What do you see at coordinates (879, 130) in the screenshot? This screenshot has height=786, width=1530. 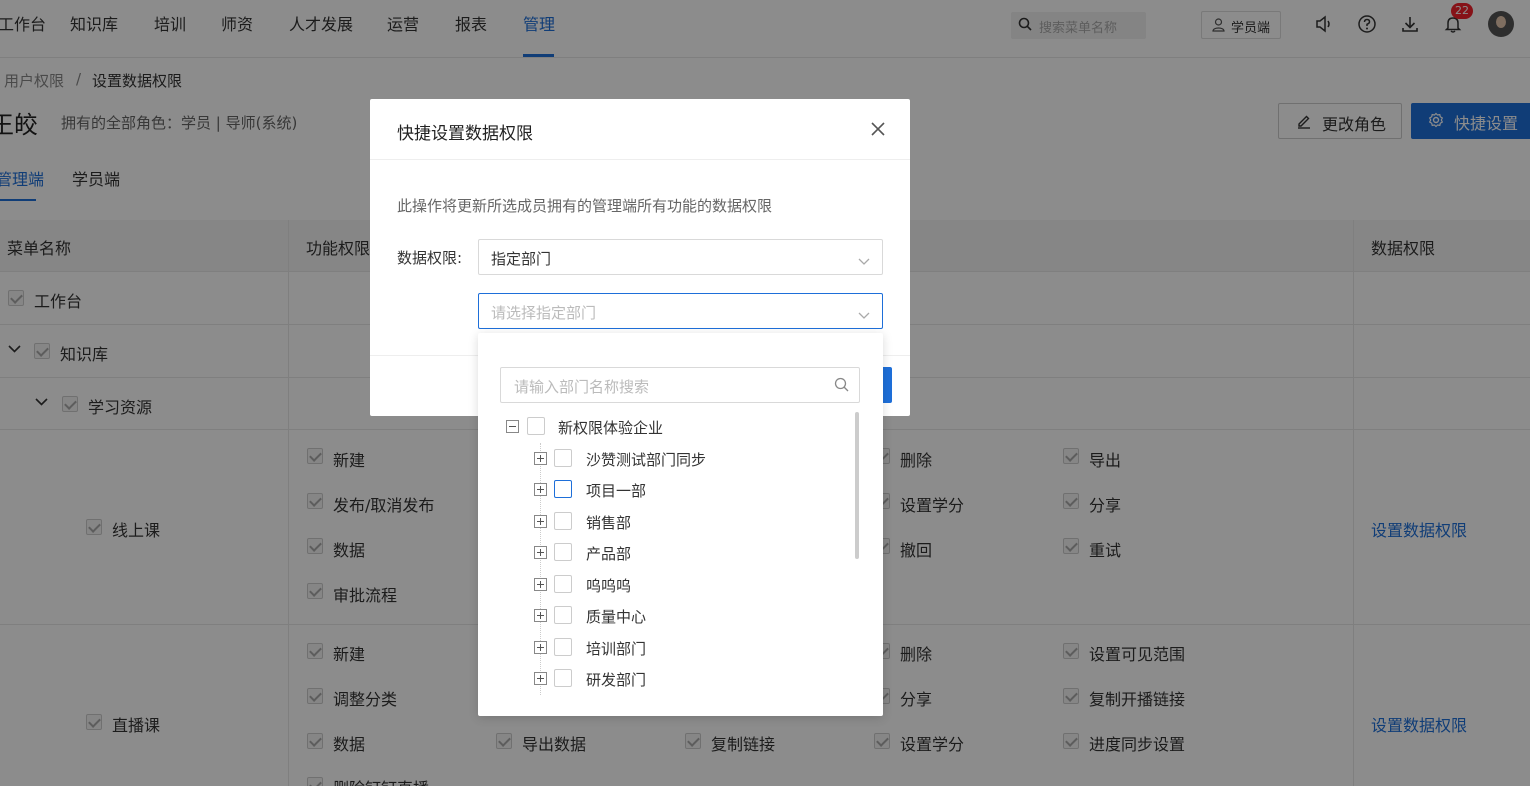 I see `close-icon` at bounding box center [879, 130].